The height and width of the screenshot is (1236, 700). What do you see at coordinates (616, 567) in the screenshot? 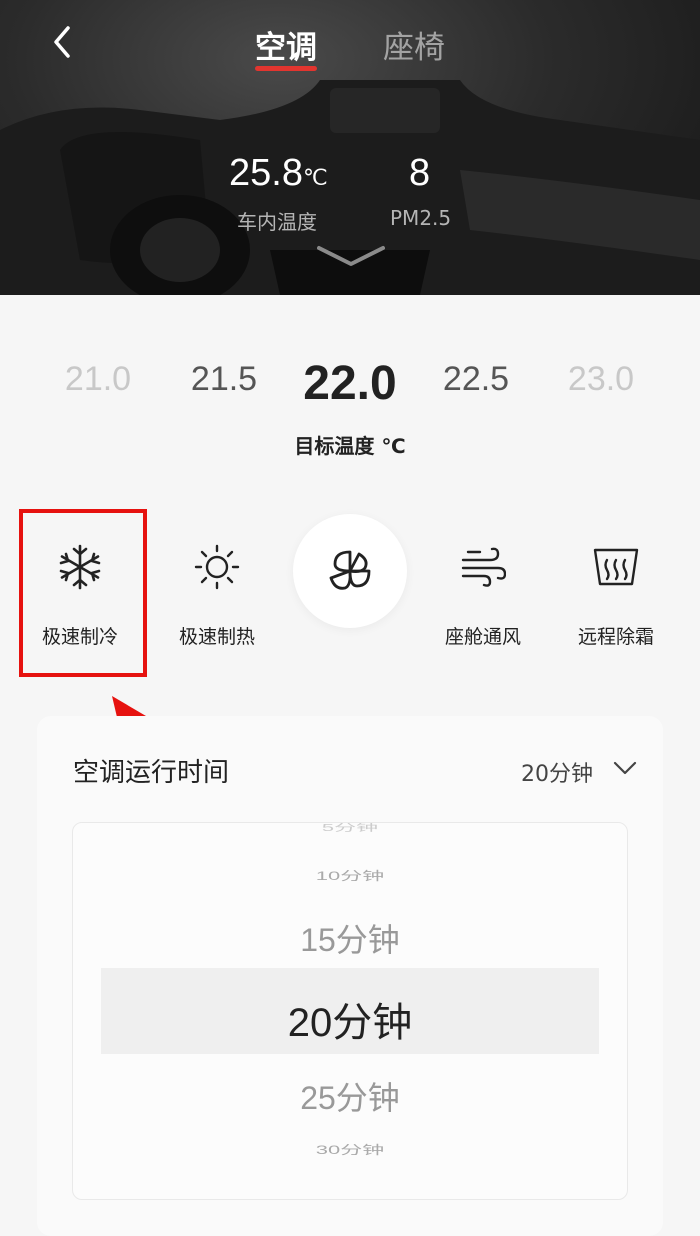
I see `defrost-icon` at bounding box center [616, 567].